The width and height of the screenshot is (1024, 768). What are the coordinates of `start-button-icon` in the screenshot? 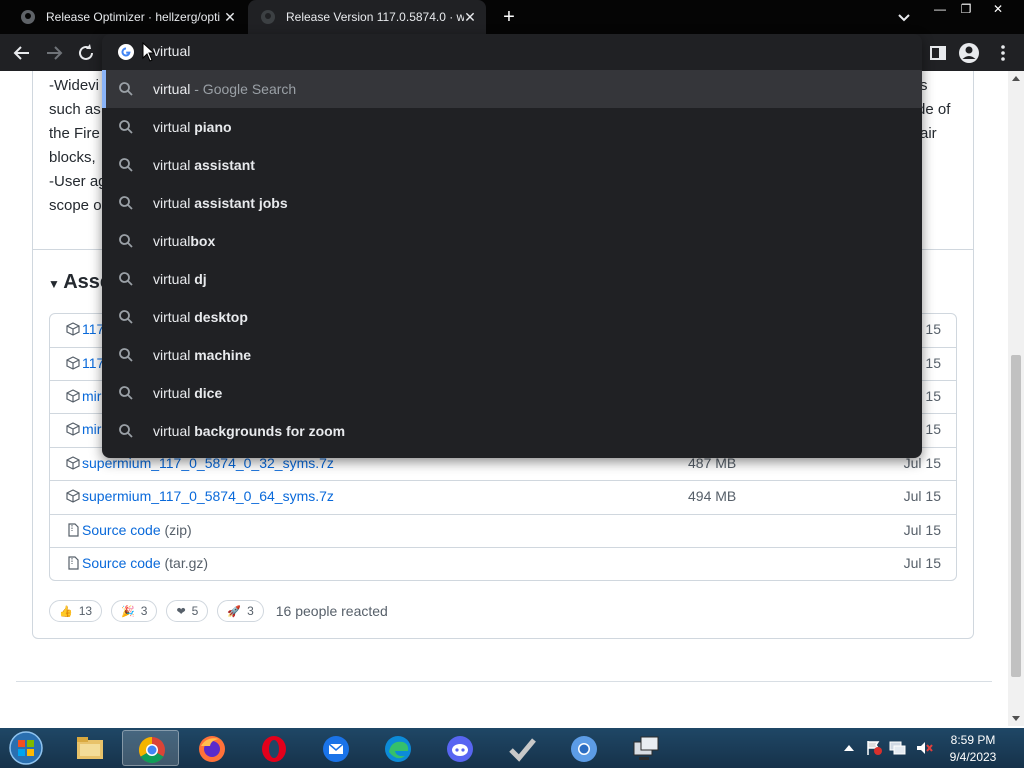 It's located at (26, 748).